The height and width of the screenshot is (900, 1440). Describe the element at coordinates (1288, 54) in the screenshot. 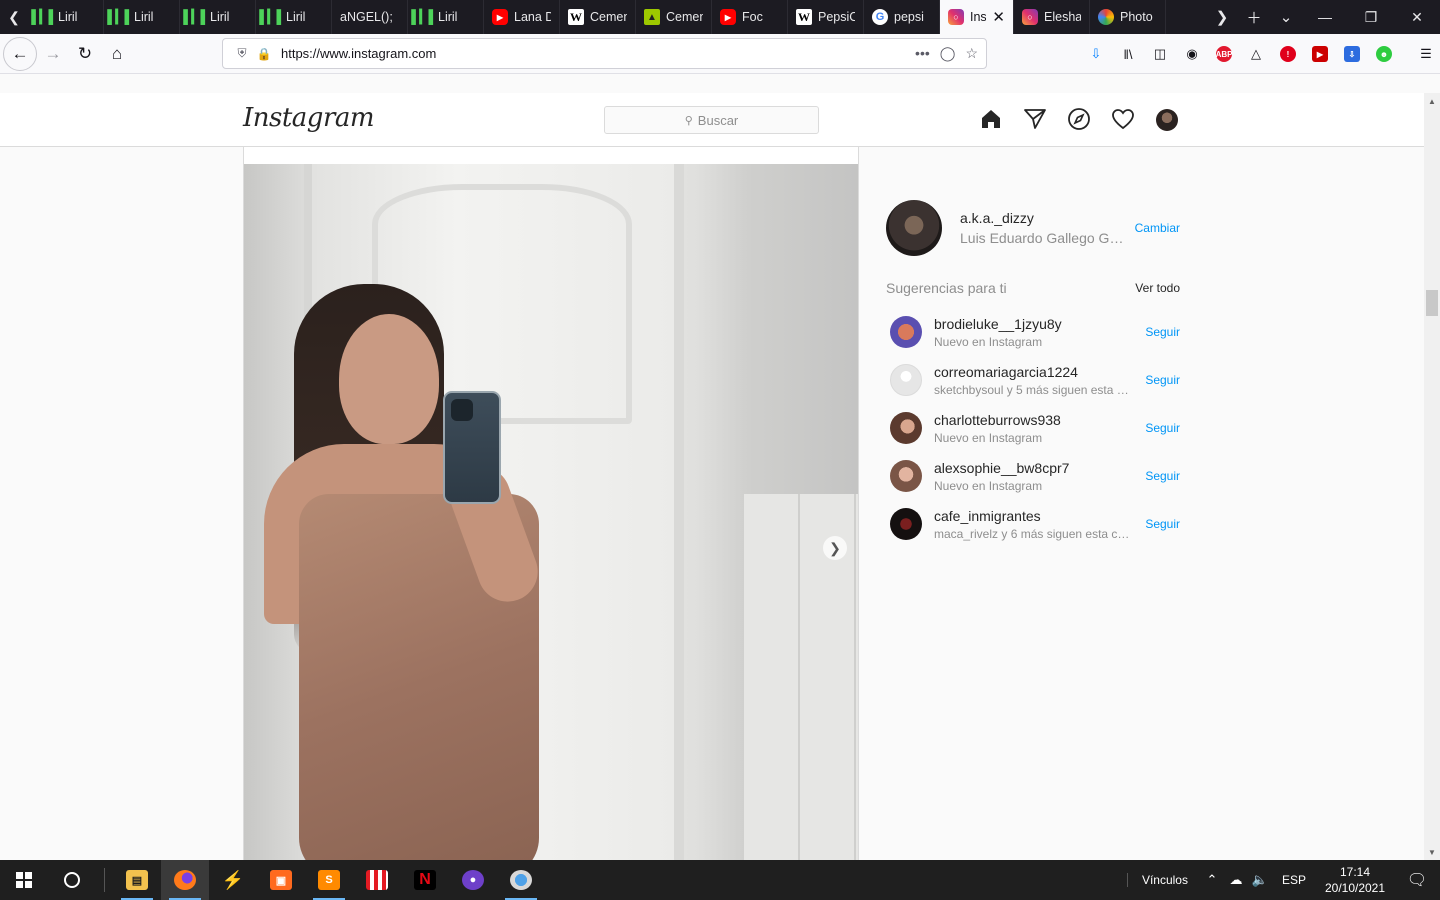

I see `extension-red-button: !` at that location.